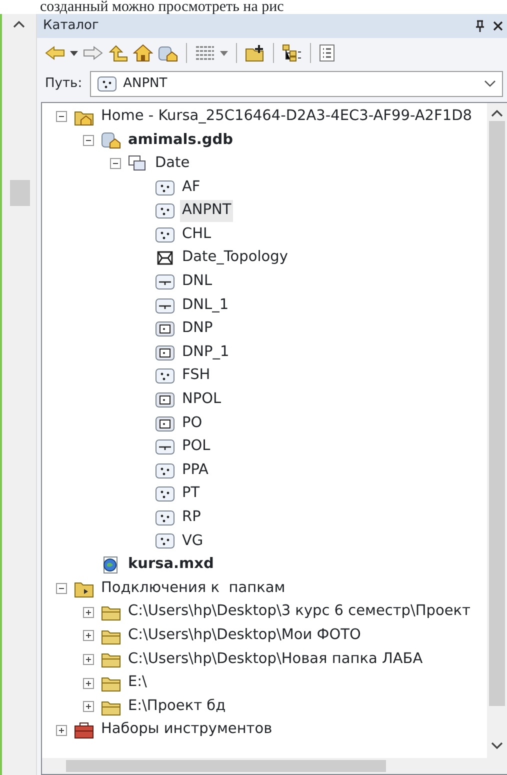 The width and height of the screenshot is (507, 775). I want to click on tree-item: PPA, so click(195, 471).